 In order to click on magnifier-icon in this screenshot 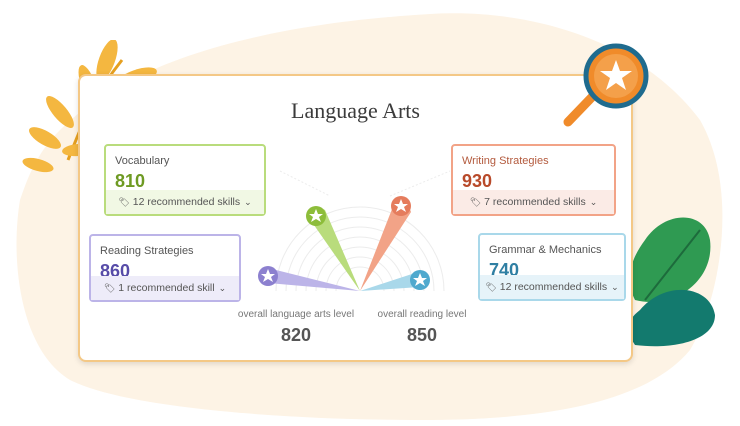, I will do `click(606, 85)`.